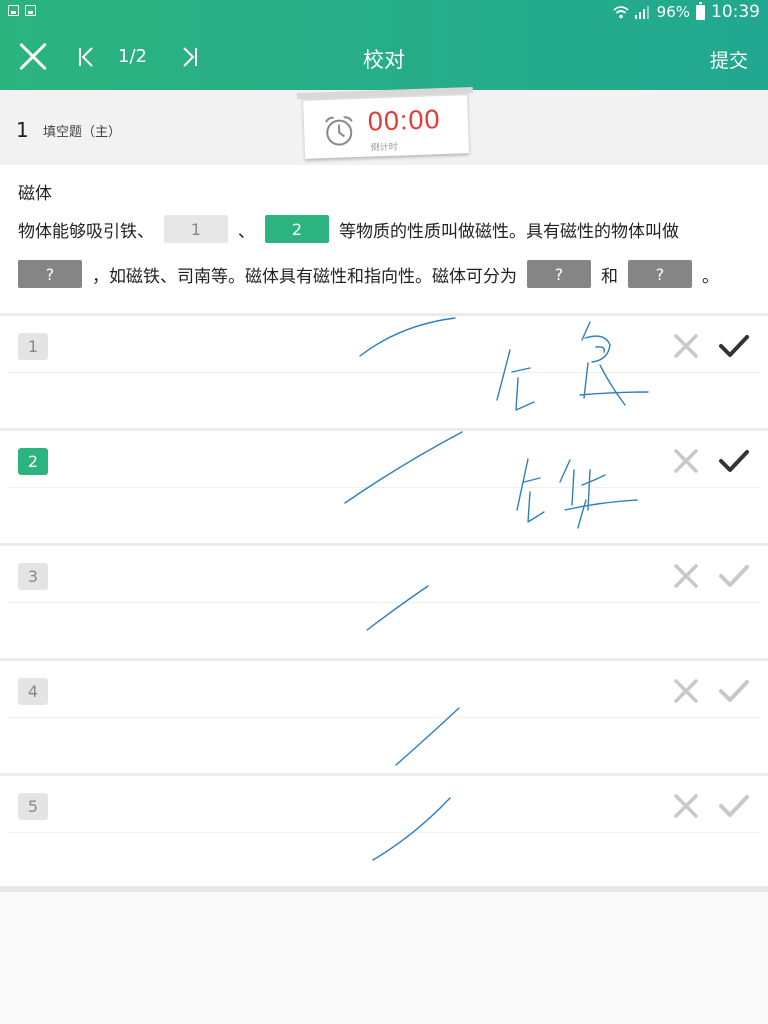 This screenshot has width=768, height=1024. I want to click on answer-row-5: 5, so click(384, 830).